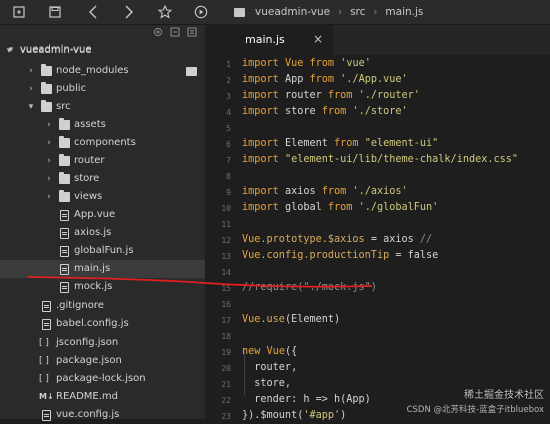 This screenshot has height=424, width=550. I want to click on line-number: 19, so click(226, 352).